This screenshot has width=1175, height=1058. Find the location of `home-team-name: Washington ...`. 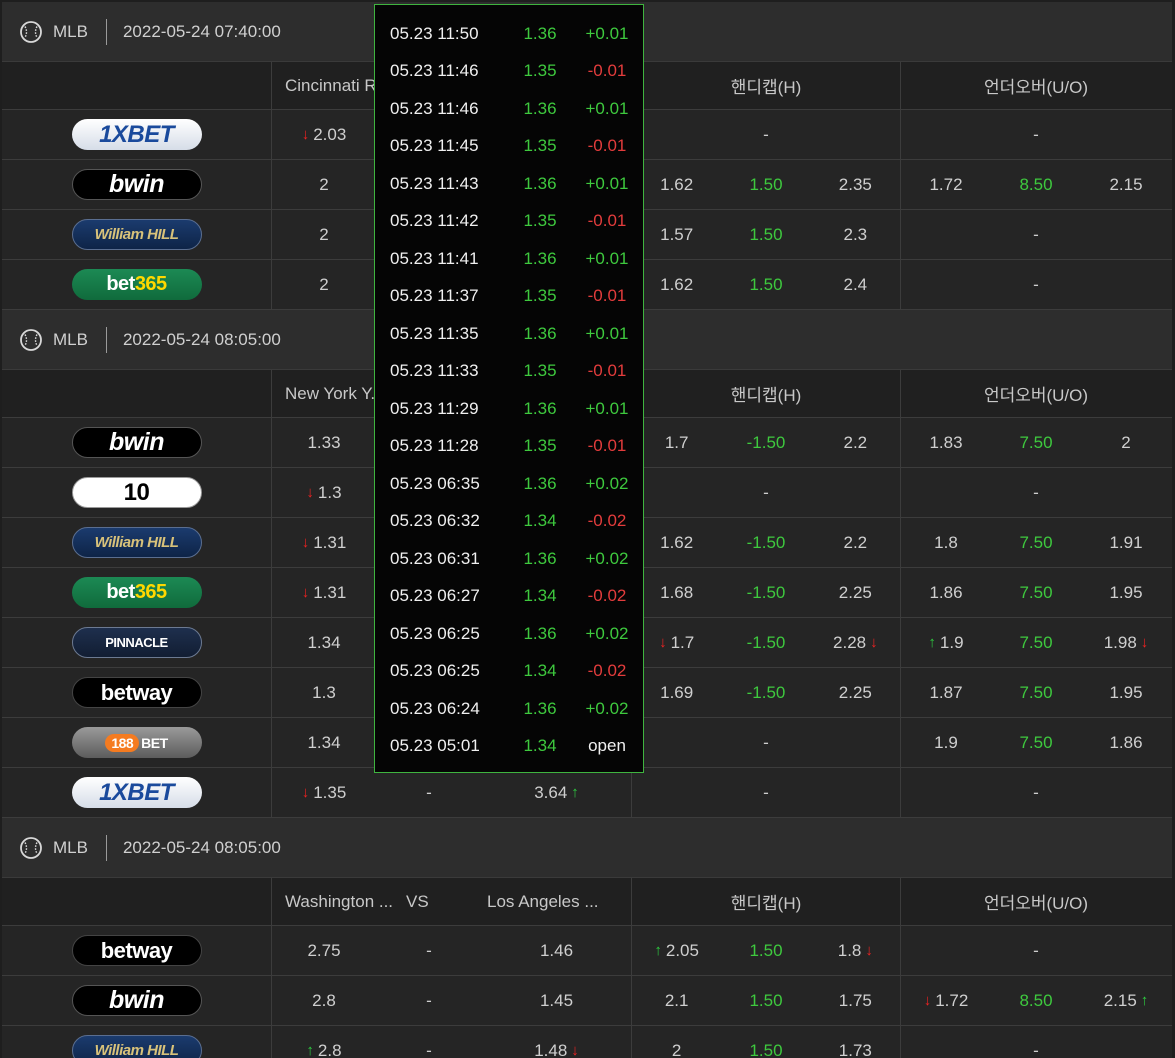

home-team-name: Washington ... is located at coordinates (339, 901).